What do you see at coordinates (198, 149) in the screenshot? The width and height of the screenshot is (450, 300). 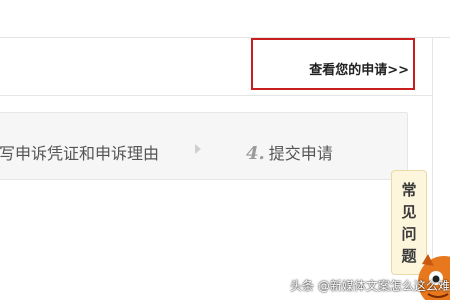 I see `triangle-right-icon` at bounding box center [198, 149].